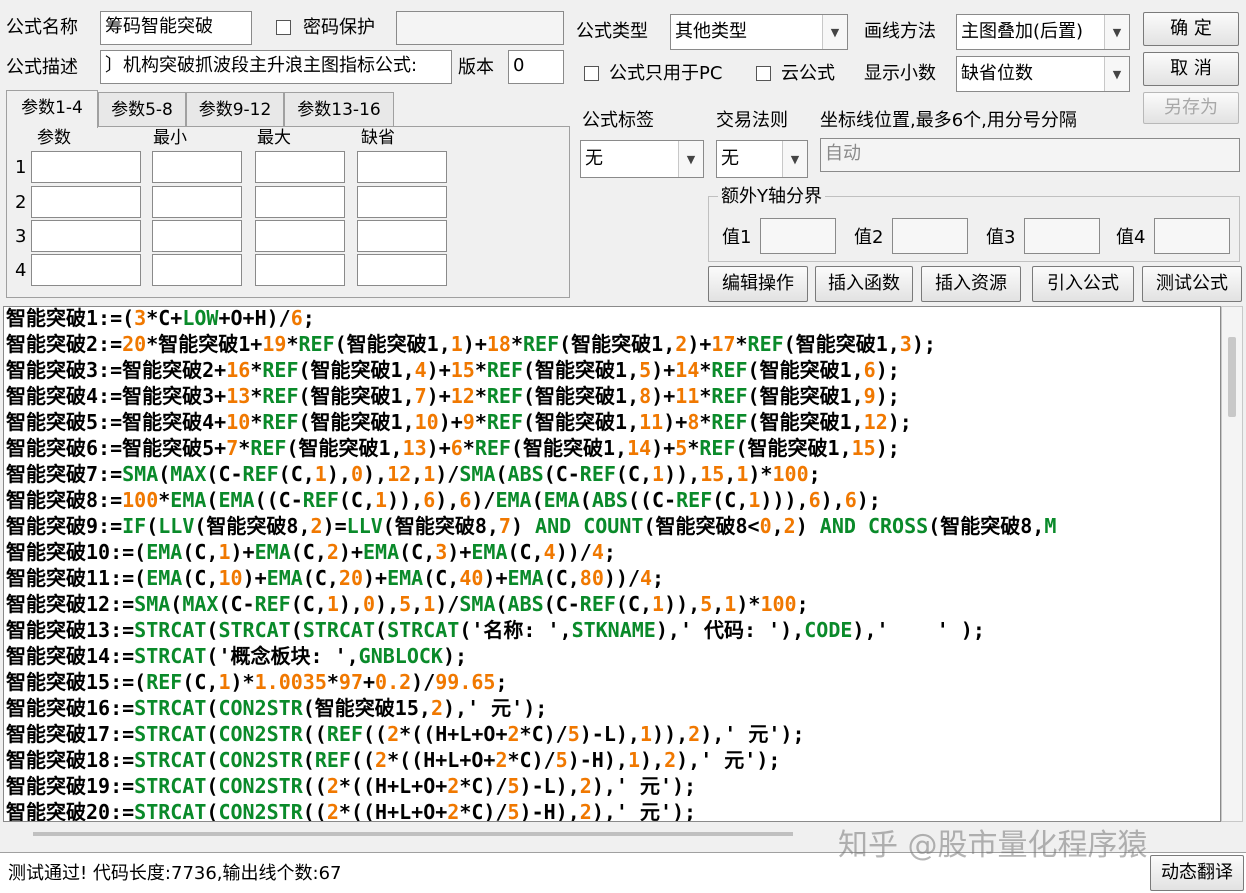  I want to click on y-value-1-input, so click(798, 236).